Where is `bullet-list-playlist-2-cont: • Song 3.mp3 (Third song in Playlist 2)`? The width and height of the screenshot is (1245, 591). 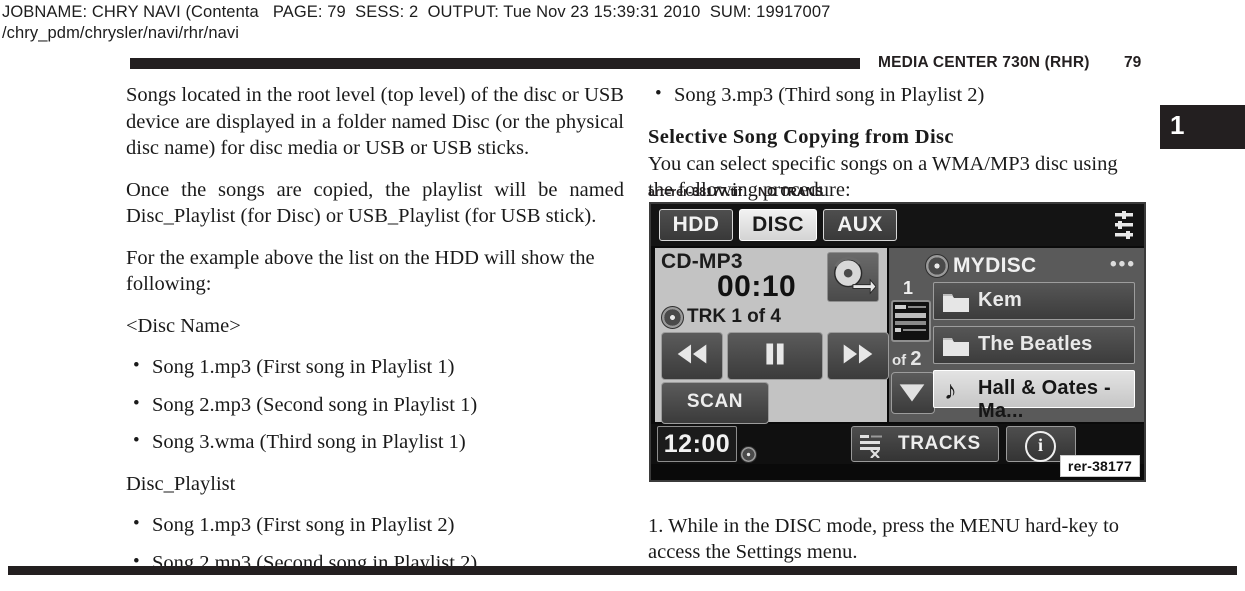 bullet-list-playlist-2-cont: • Song 3.mp3 (Third song in Playlist 2) is located at coordinates (897, 95).